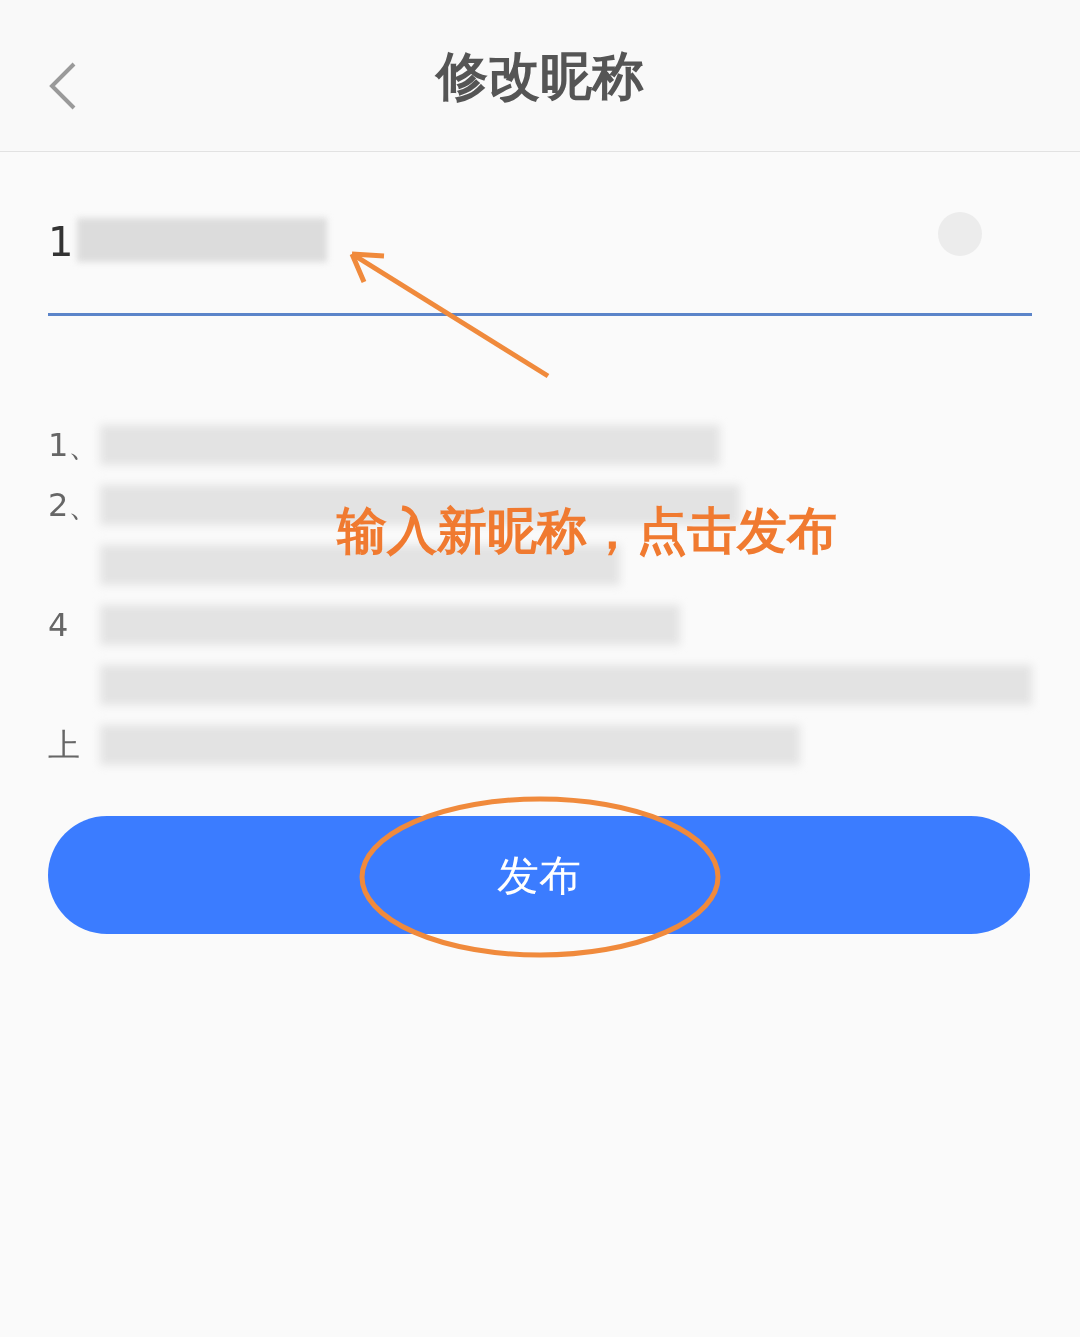 The height and width of the screenshot is (1337, 1080). Describe the element at coordinates (64, 745) in the screenshot. I see `tip-number: 上` at that location.